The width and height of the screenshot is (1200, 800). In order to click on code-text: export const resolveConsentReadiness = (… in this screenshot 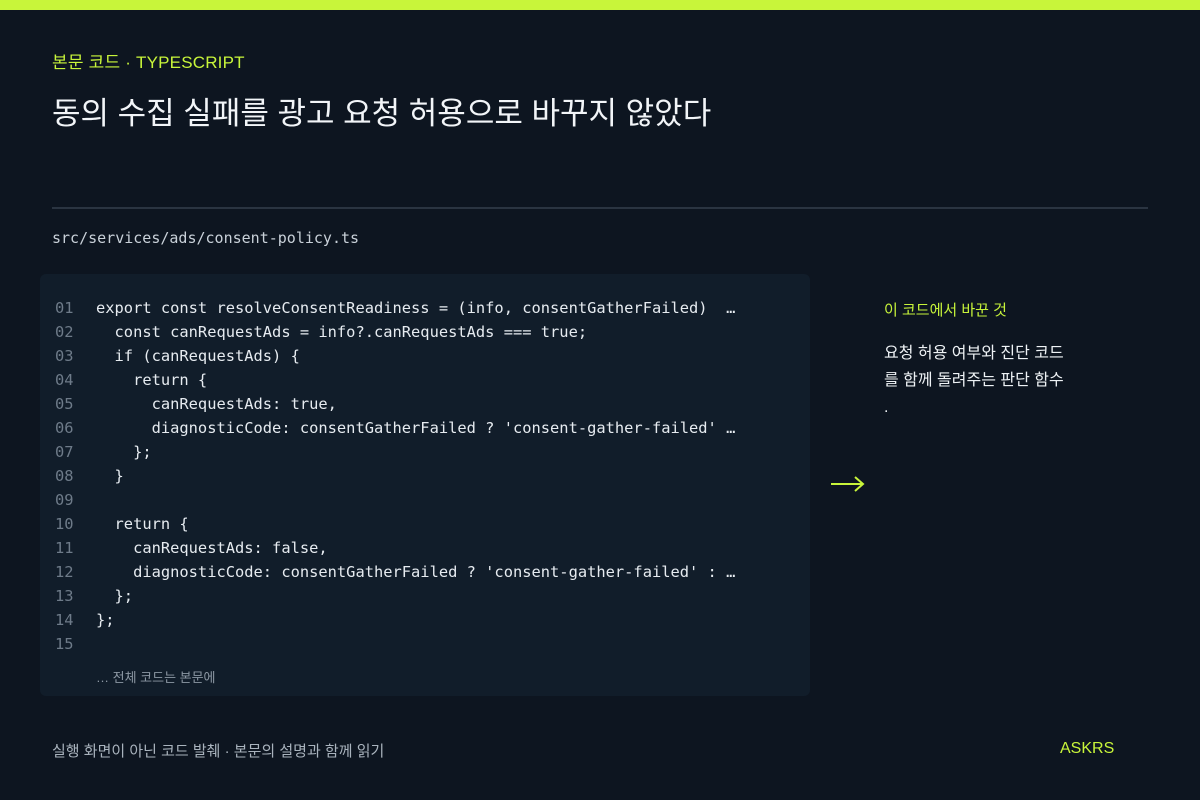, I will do `click(416, 308)`.